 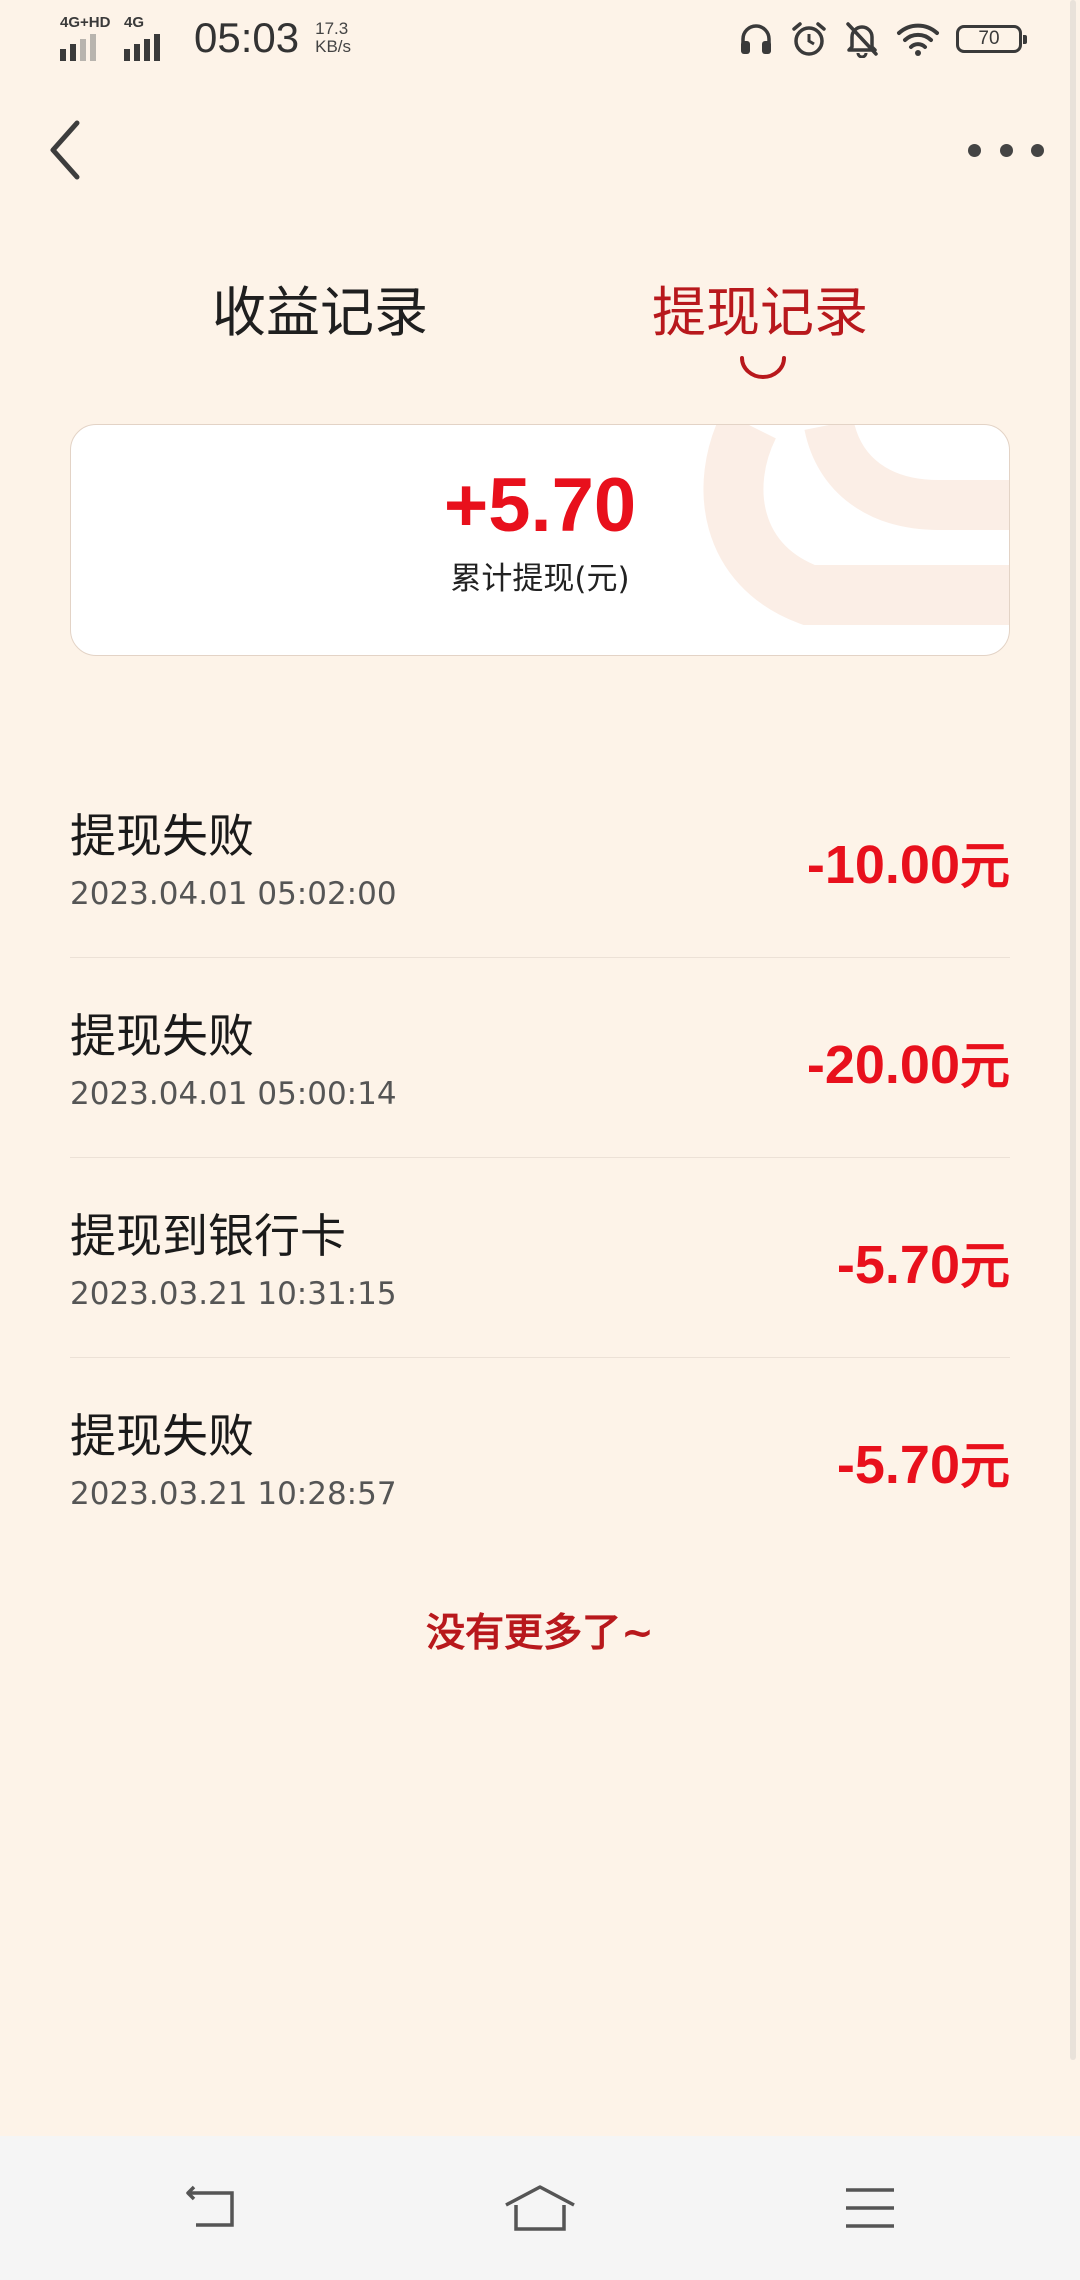 I want to click on back-nav-icon, so click(x=210, y=2206).